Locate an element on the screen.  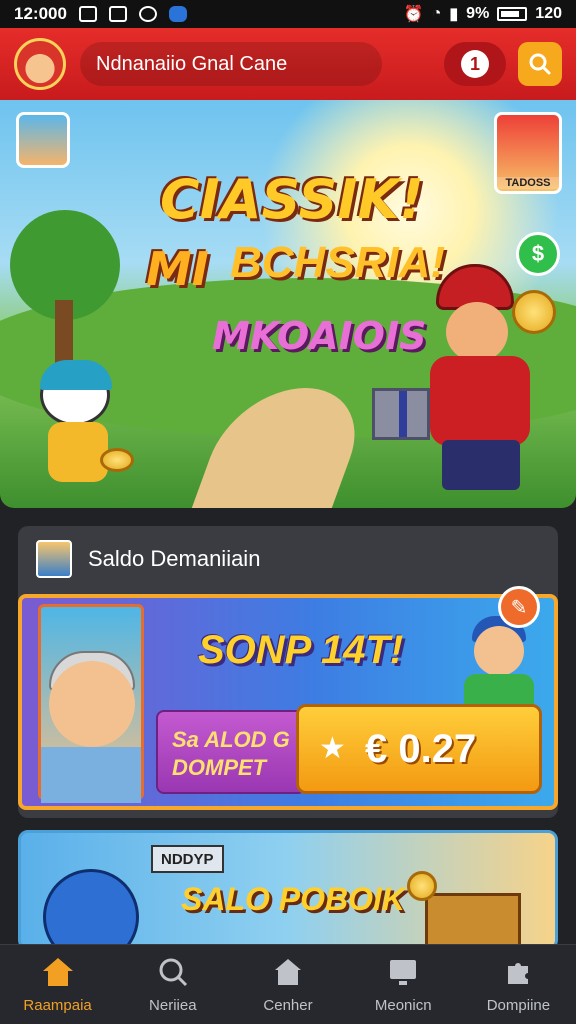
home-icon is located at coordinates (58, 972).